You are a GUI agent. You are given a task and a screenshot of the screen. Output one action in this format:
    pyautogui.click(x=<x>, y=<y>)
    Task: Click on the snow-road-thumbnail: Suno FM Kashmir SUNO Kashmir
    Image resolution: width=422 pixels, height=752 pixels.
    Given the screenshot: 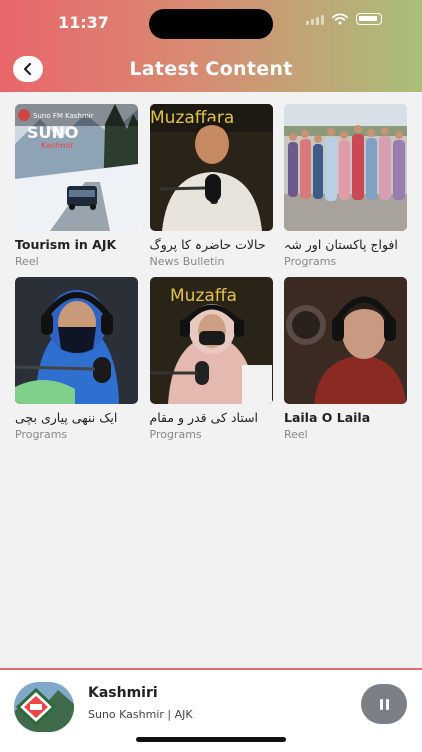 What is the action you would take?
    pyautogui.click(x=76, y=167)
    